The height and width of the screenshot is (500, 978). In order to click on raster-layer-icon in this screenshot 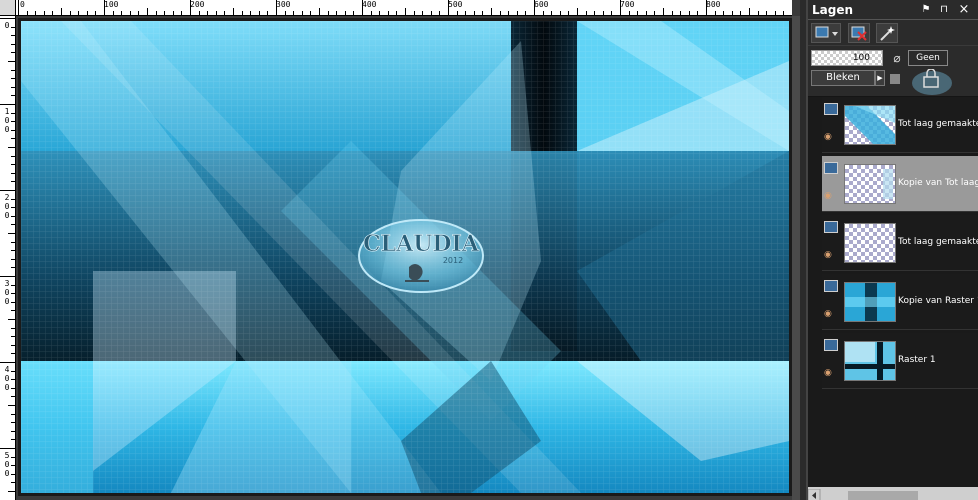, I will do `click(831, 109)`.